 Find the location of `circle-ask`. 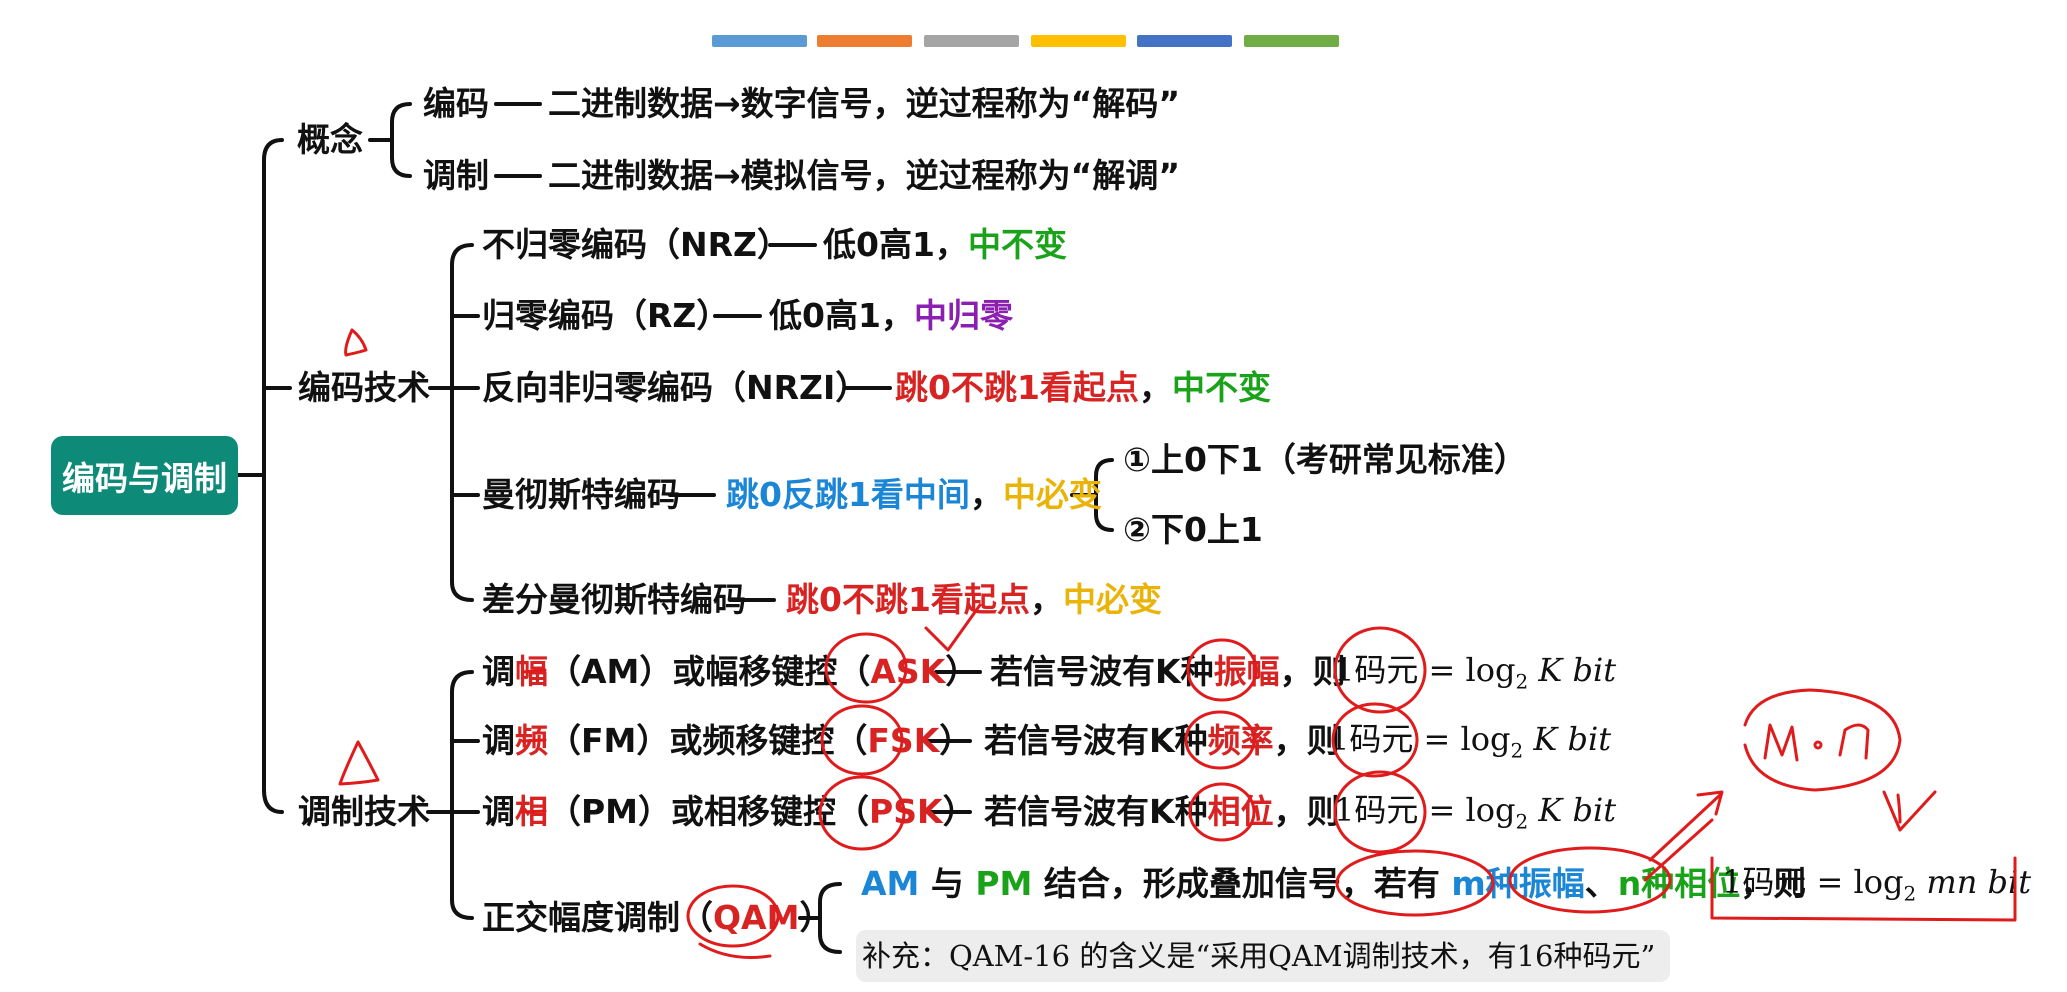

circle-ask is located at coordinates (866, 668).